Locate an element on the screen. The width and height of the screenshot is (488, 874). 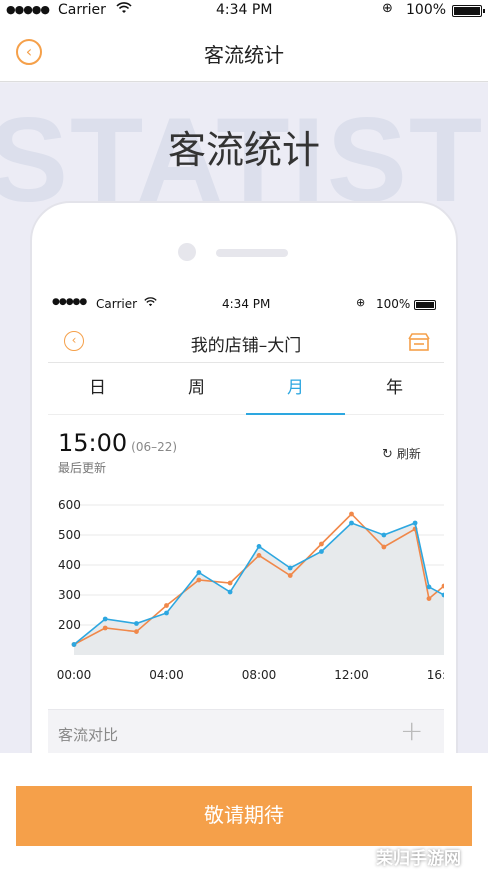
inner-page-title: 我的店铺–大门 is located at coordinates (246, 346).